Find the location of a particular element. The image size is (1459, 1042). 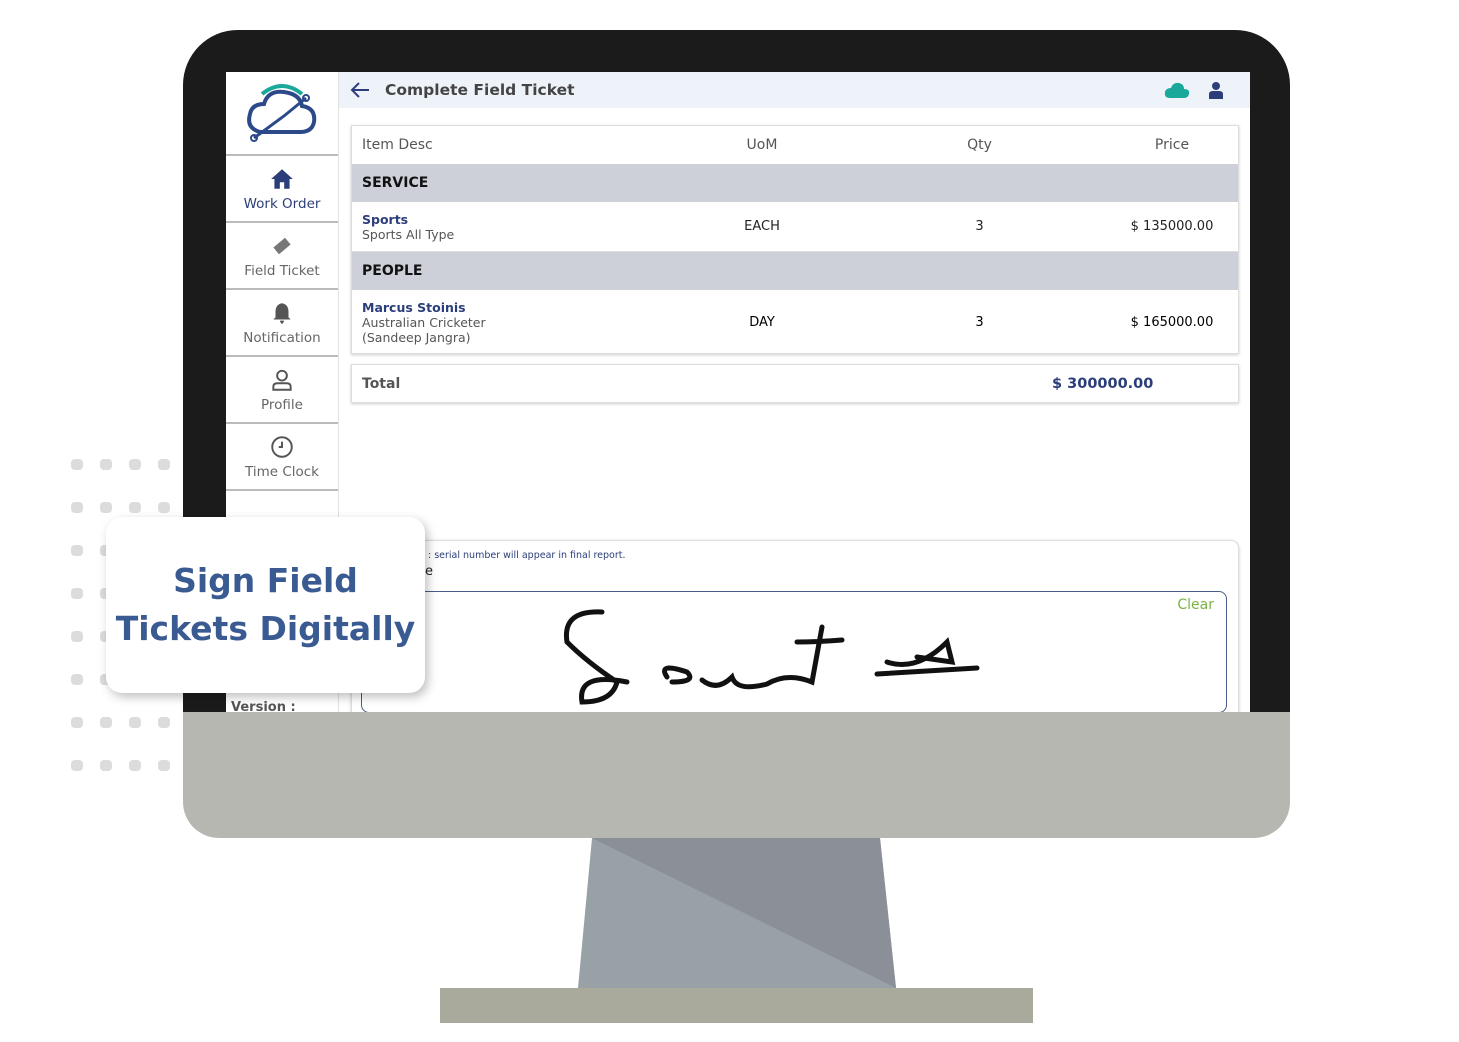

sidebar-item-work-order: Work Order is located at coordinates (282, 189).